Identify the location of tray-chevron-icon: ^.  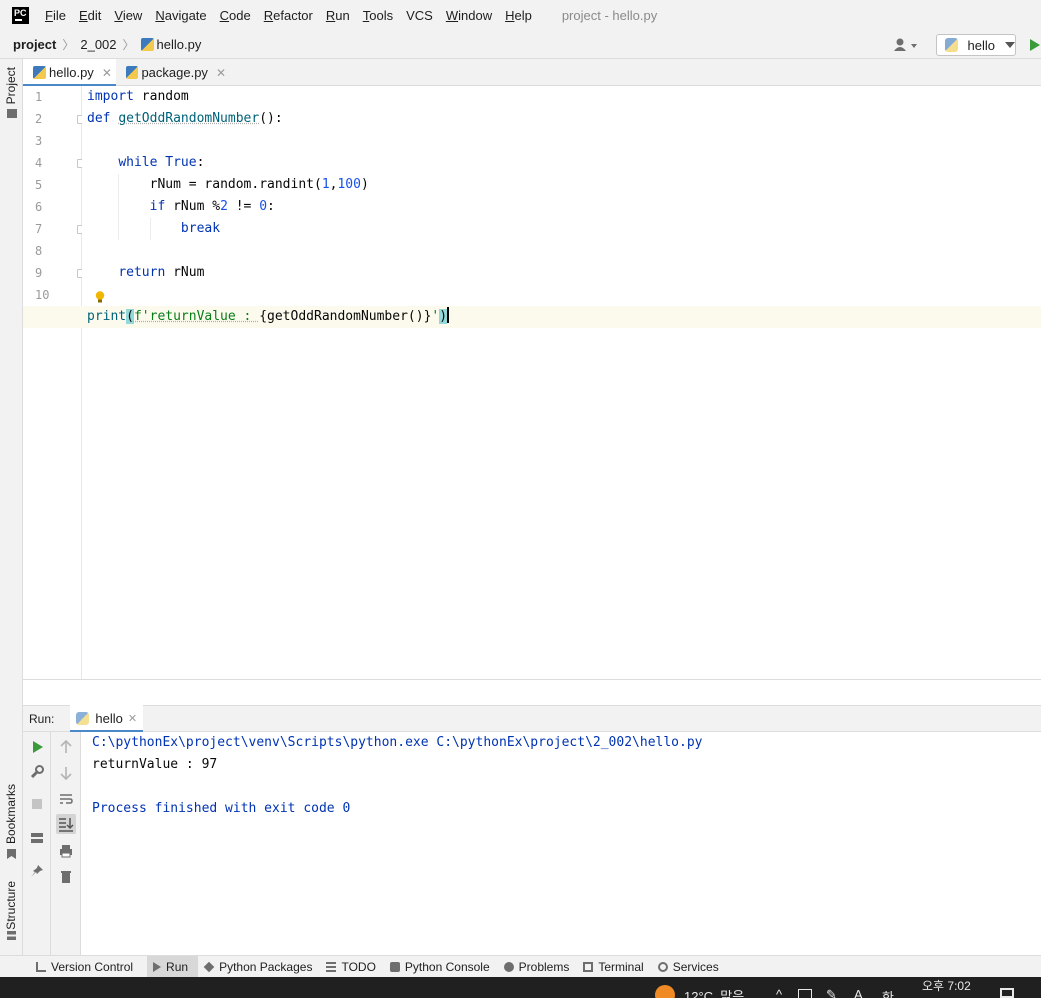
(779, 992).